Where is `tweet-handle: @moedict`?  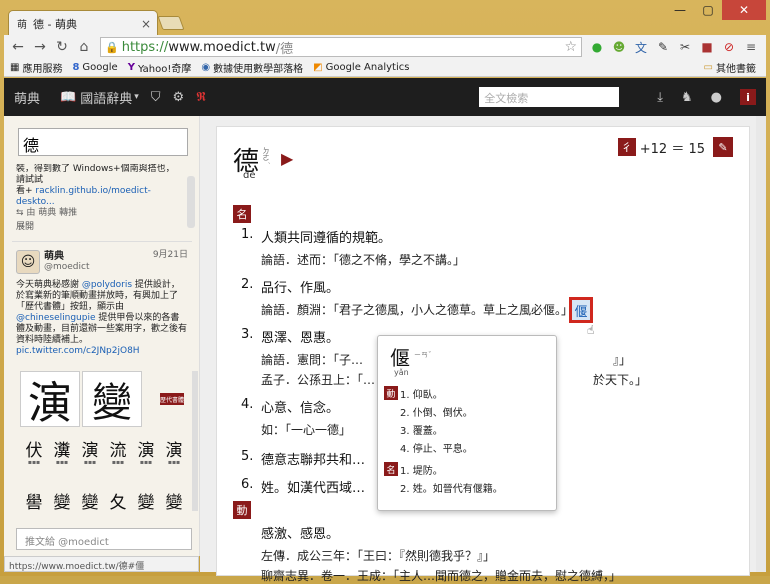 tweet-handle: @moedict is located at coordinates (67, 267).